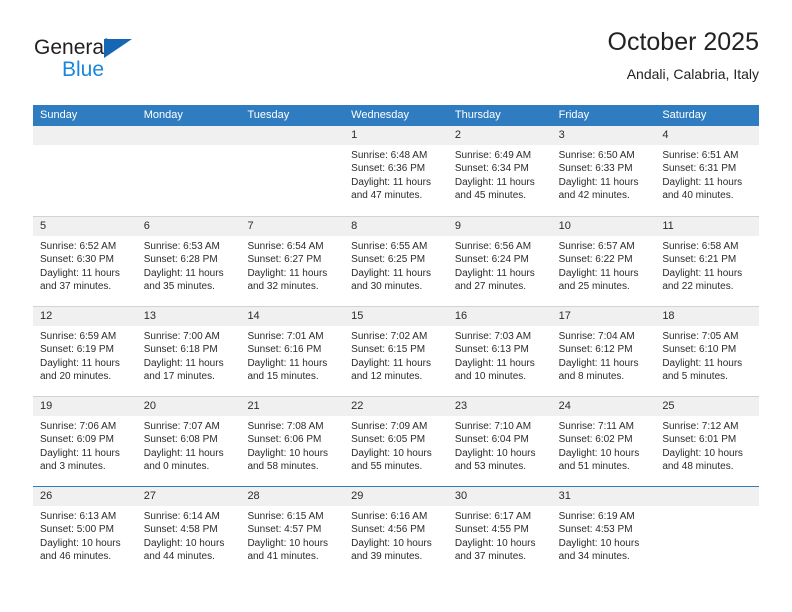 The height and width of the screenshot is (612, 792). I want to click on sunrise-text: Sunrise: 6:54 AM, so click(285, 246).